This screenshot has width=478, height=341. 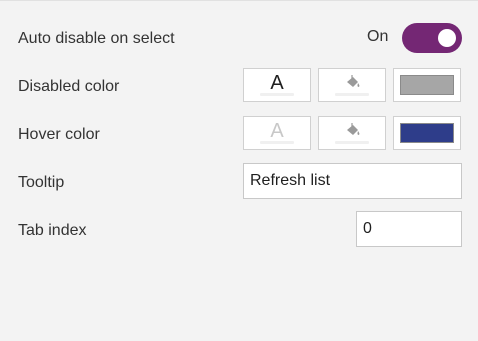 I want to click on auto-disable-toggle, so click(x=432, y=38).